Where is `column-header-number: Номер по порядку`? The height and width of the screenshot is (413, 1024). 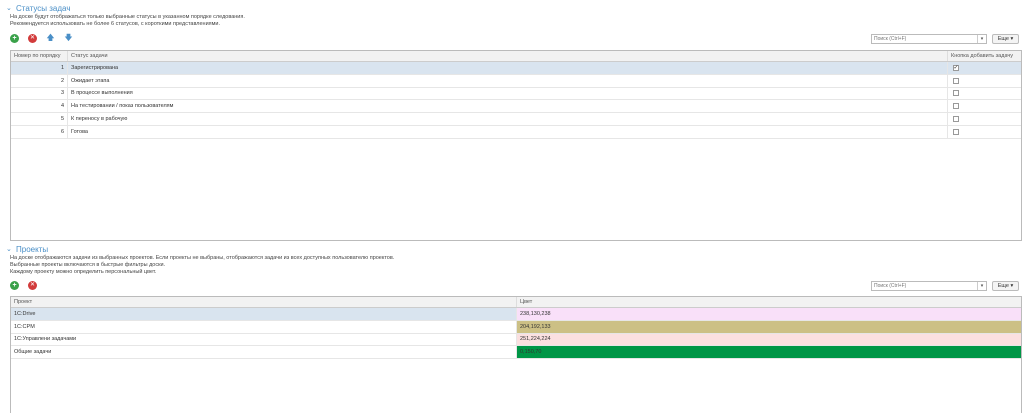
column-header-number: Номер по порядку is located at coordinates (39, 56).